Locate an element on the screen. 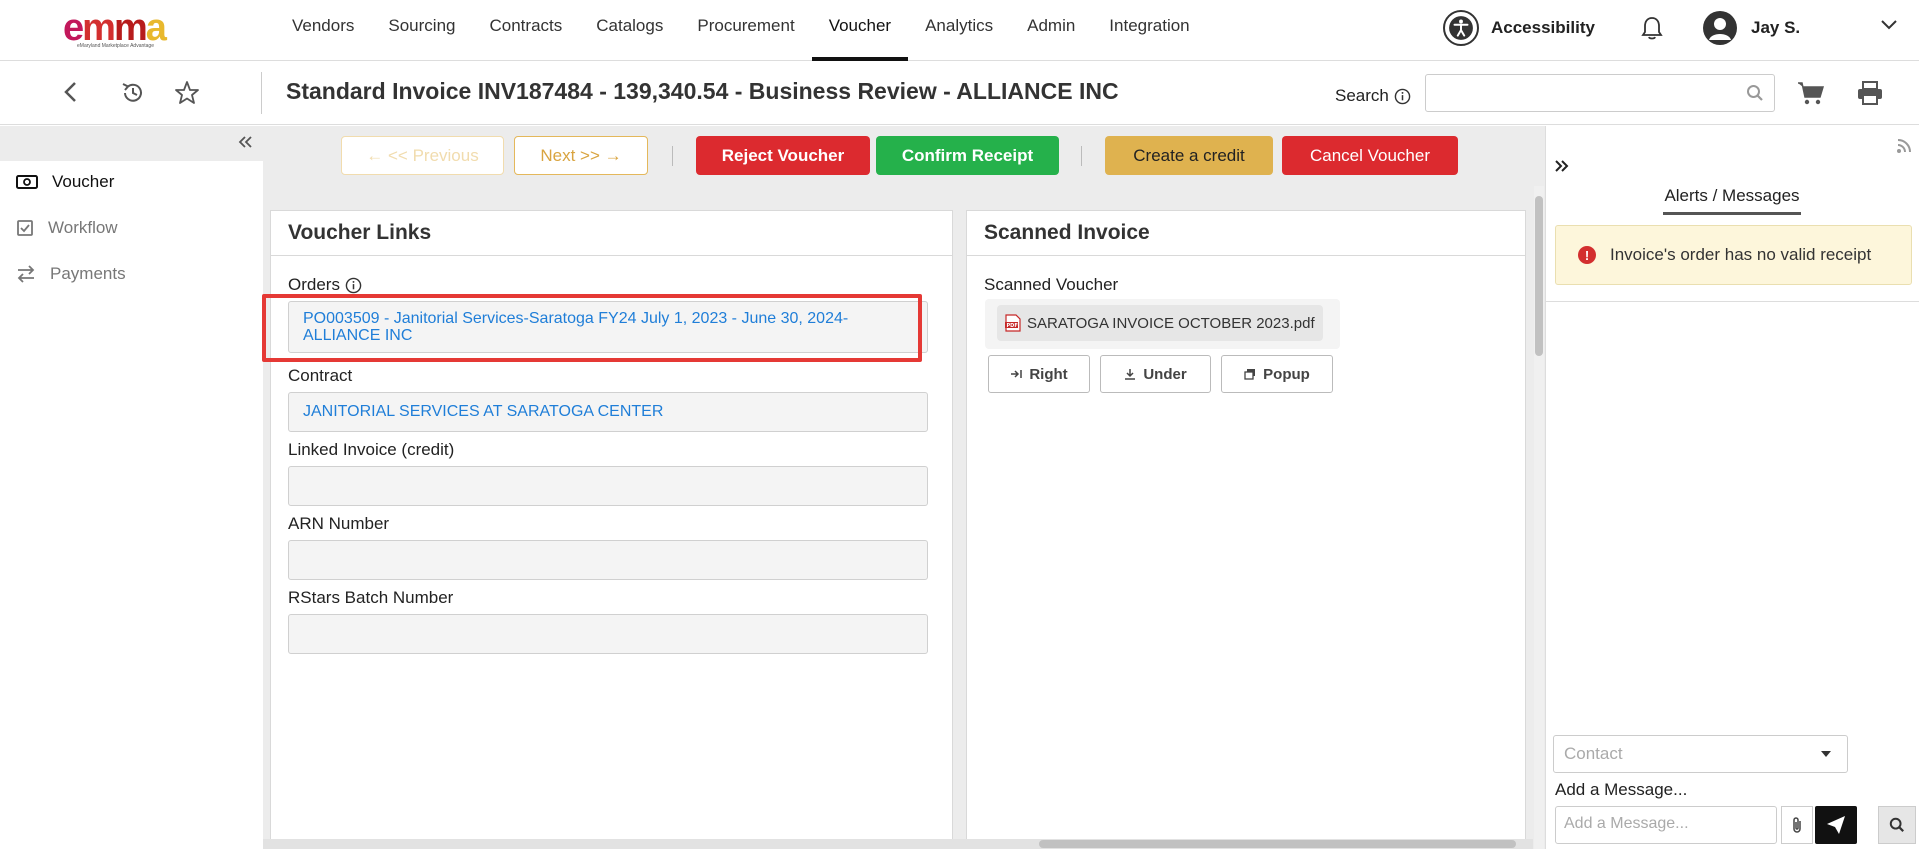 The height and width of the screenshot is (849, 1919). nav-analytics: Analytics is located at coordinates (959, 30).